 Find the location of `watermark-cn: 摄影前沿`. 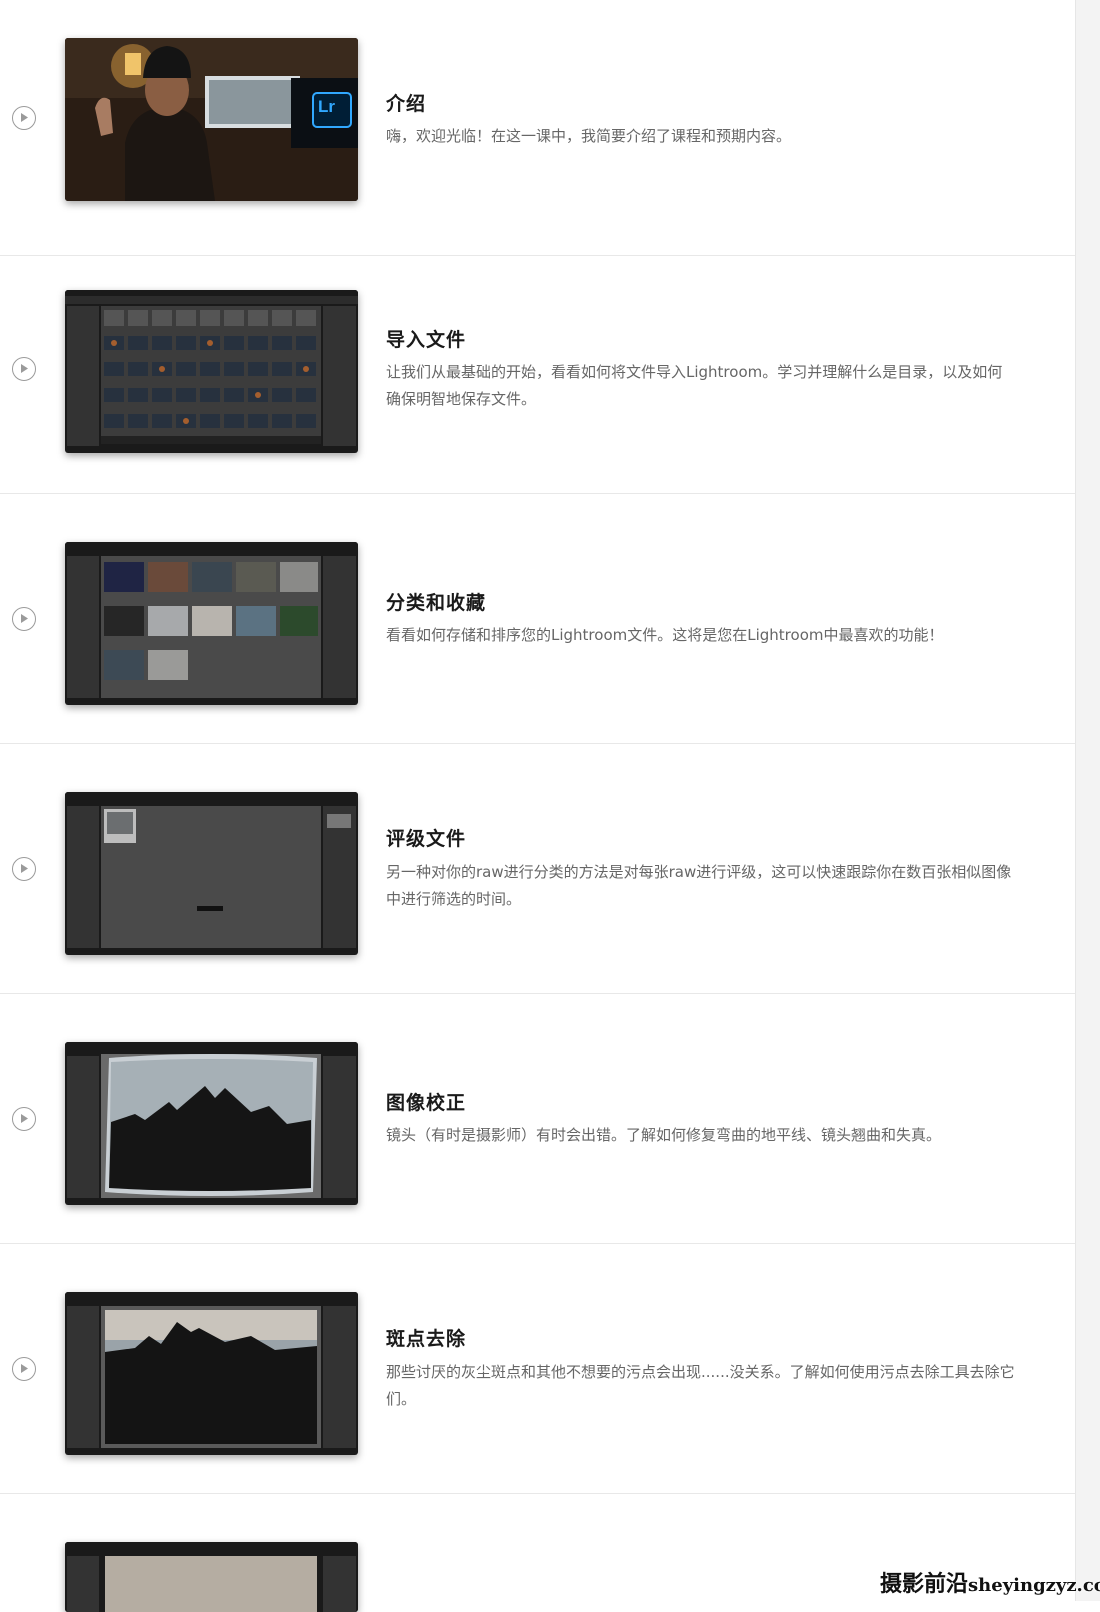

watermark-cn: 摄影前沿 is located at coordinates (924, 1584).